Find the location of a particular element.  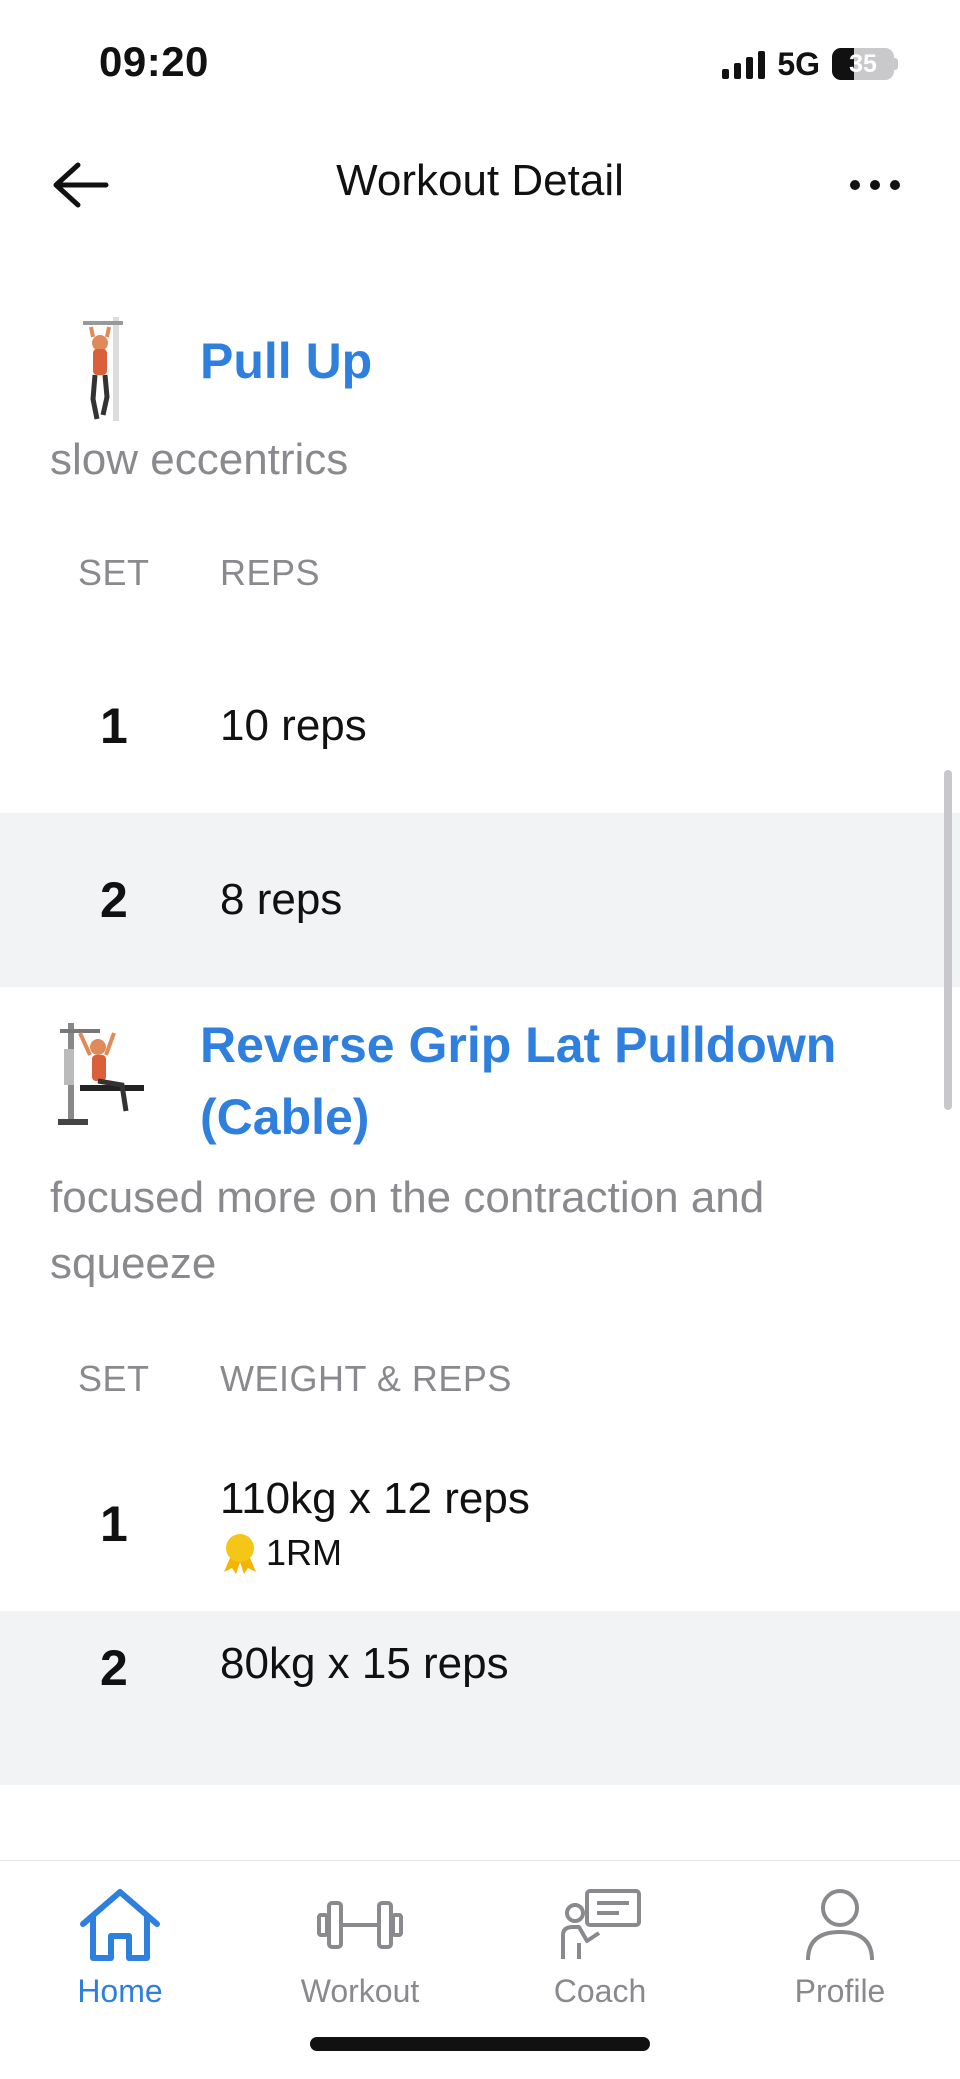

dumbbell-icon is located at coordinates (360, 1925).